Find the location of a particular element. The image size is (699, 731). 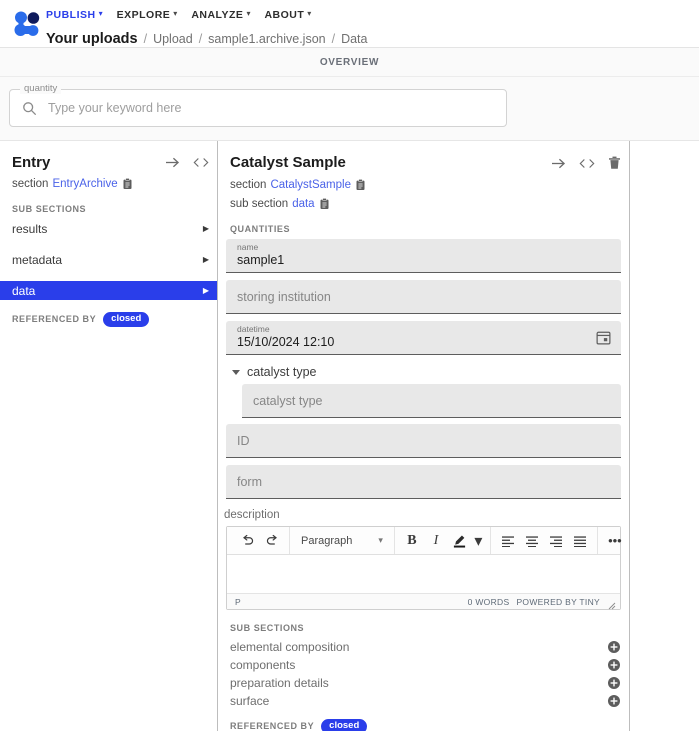

editor-style-group: B I ▾ is located at coordinates (443, 540).